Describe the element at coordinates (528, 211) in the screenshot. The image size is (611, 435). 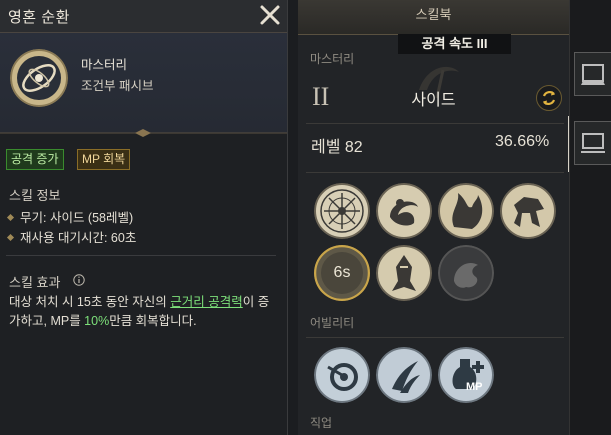
I see `beast-skill-icon` at that location.